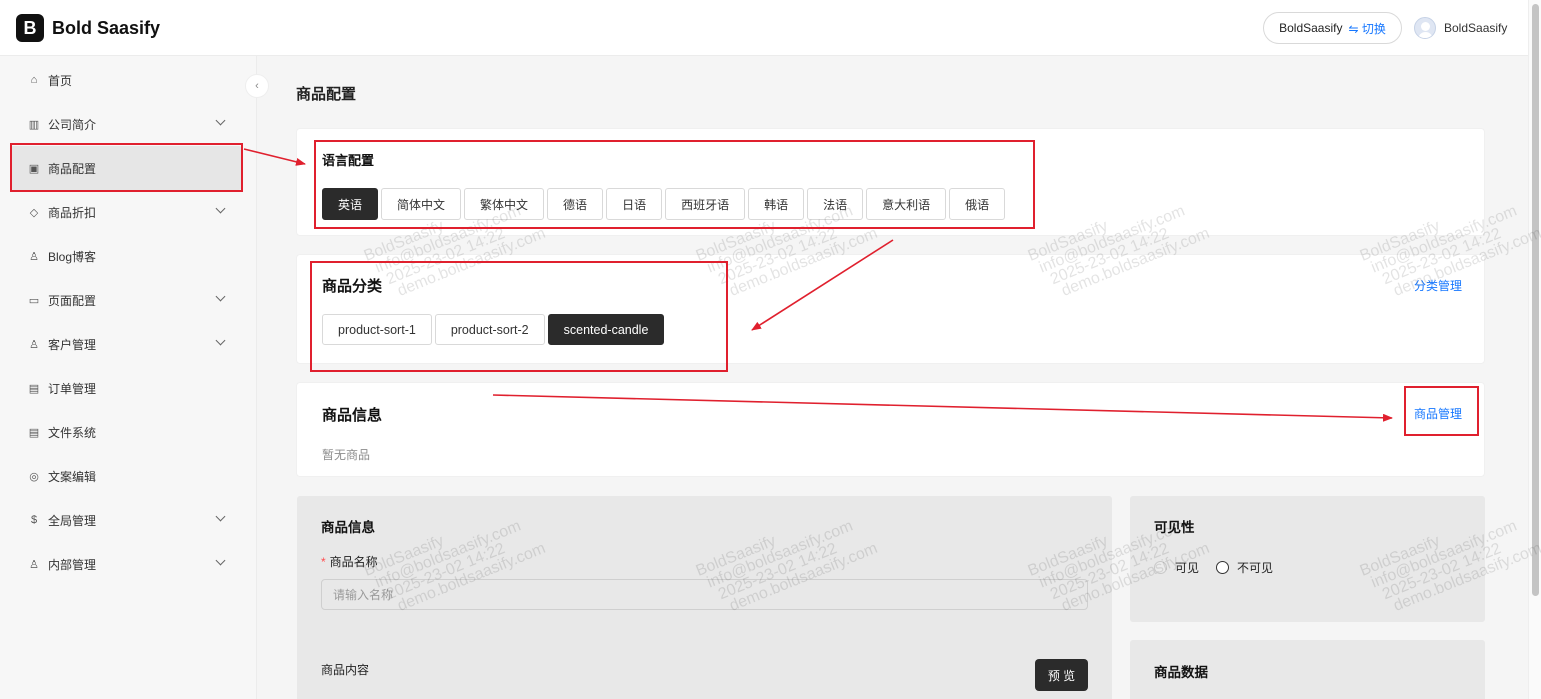 The width and height of the screenshot is (1541, 699). Describe the element at coordinates (34, 344) in the screenshot. I see `customers-icon: ♙` at that location.